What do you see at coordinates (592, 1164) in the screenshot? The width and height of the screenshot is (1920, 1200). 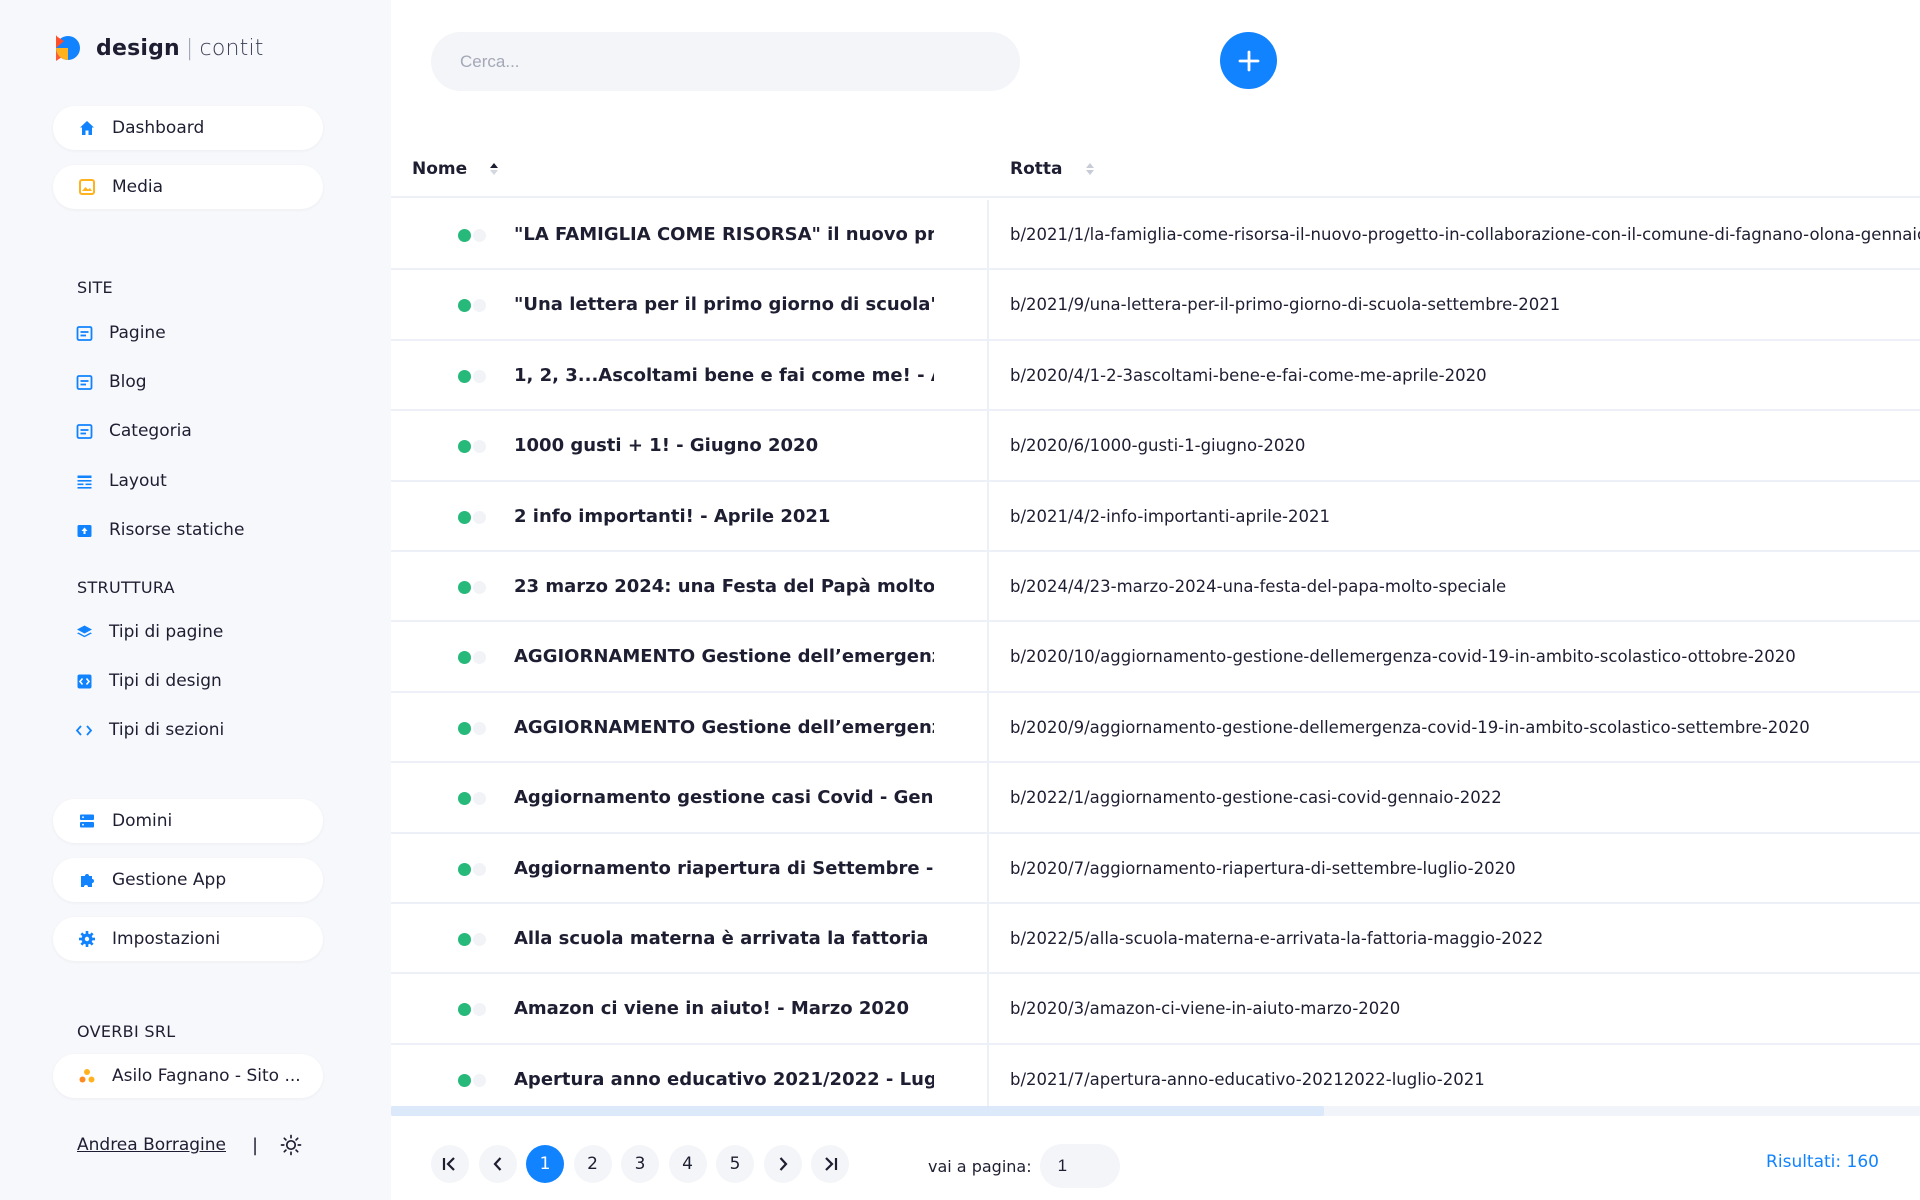 I see `page-2-button: 2` at bounding box center [592, 1164].